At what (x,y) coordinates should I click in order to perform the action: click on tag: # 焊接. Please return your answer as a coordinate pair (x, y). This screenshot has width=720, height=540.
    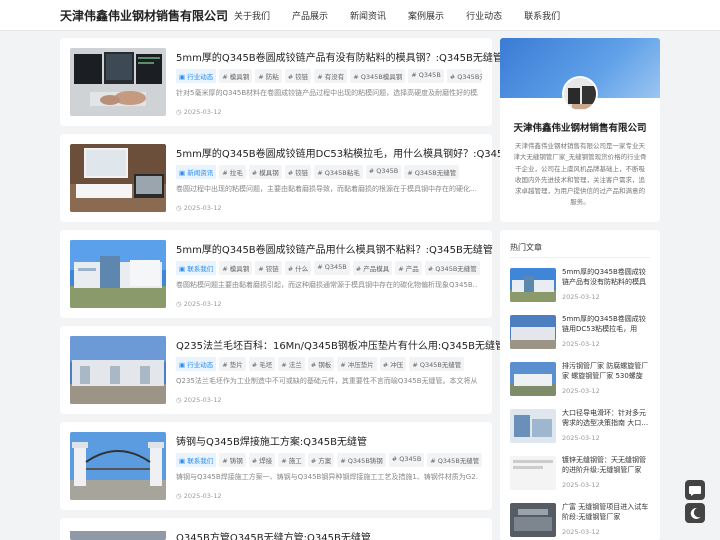
    Looking at the image, I should click on (262, 460).